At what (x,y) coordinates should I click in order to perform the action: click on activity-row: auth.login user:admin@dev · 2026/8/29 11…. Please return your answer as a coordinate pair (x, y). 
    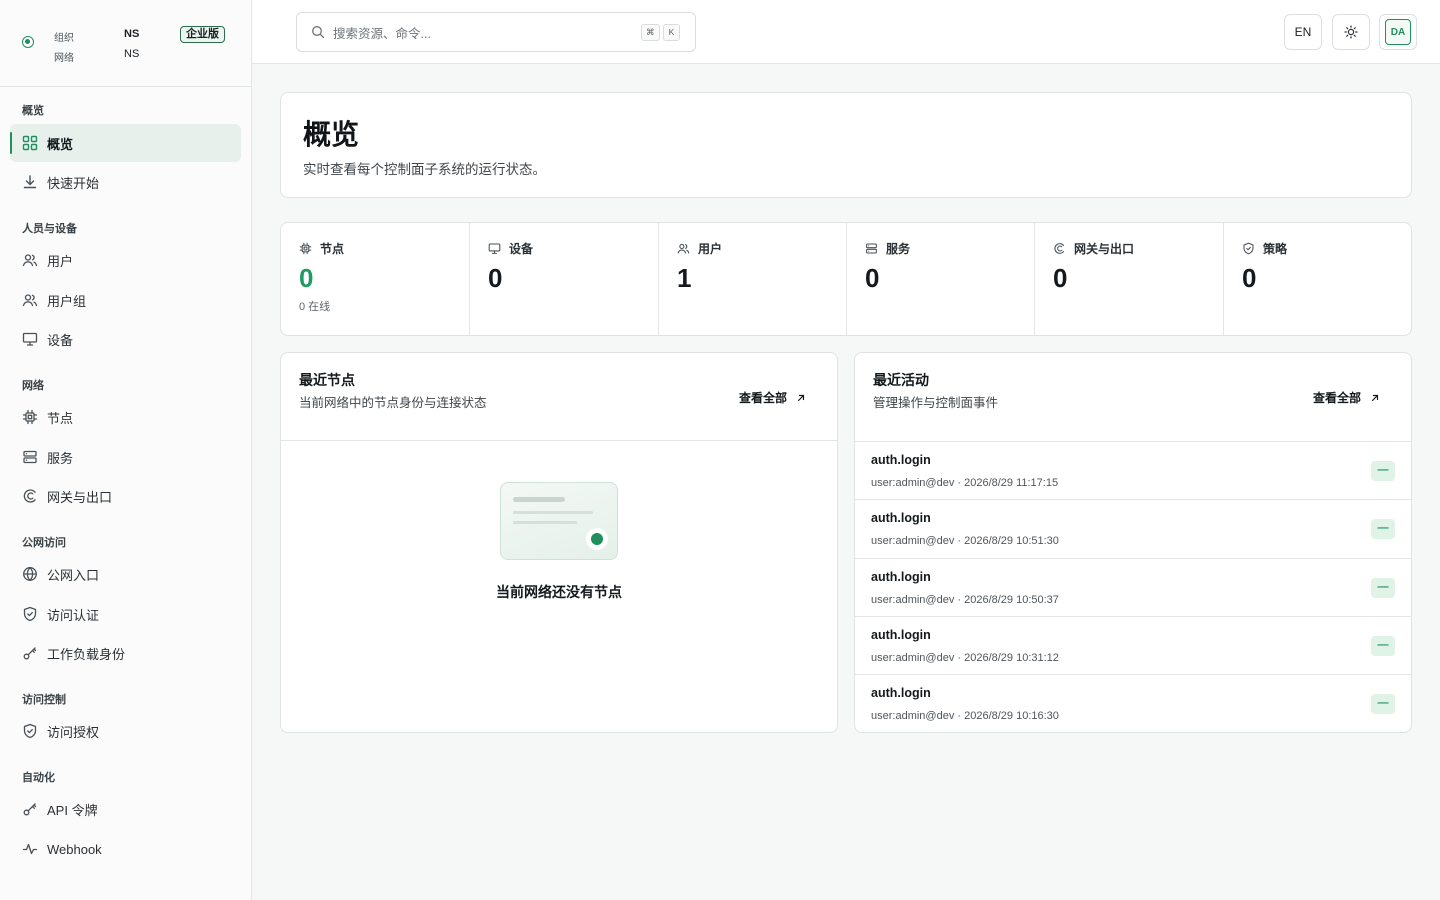
    Looking at the image, I should click on (1133, 470).